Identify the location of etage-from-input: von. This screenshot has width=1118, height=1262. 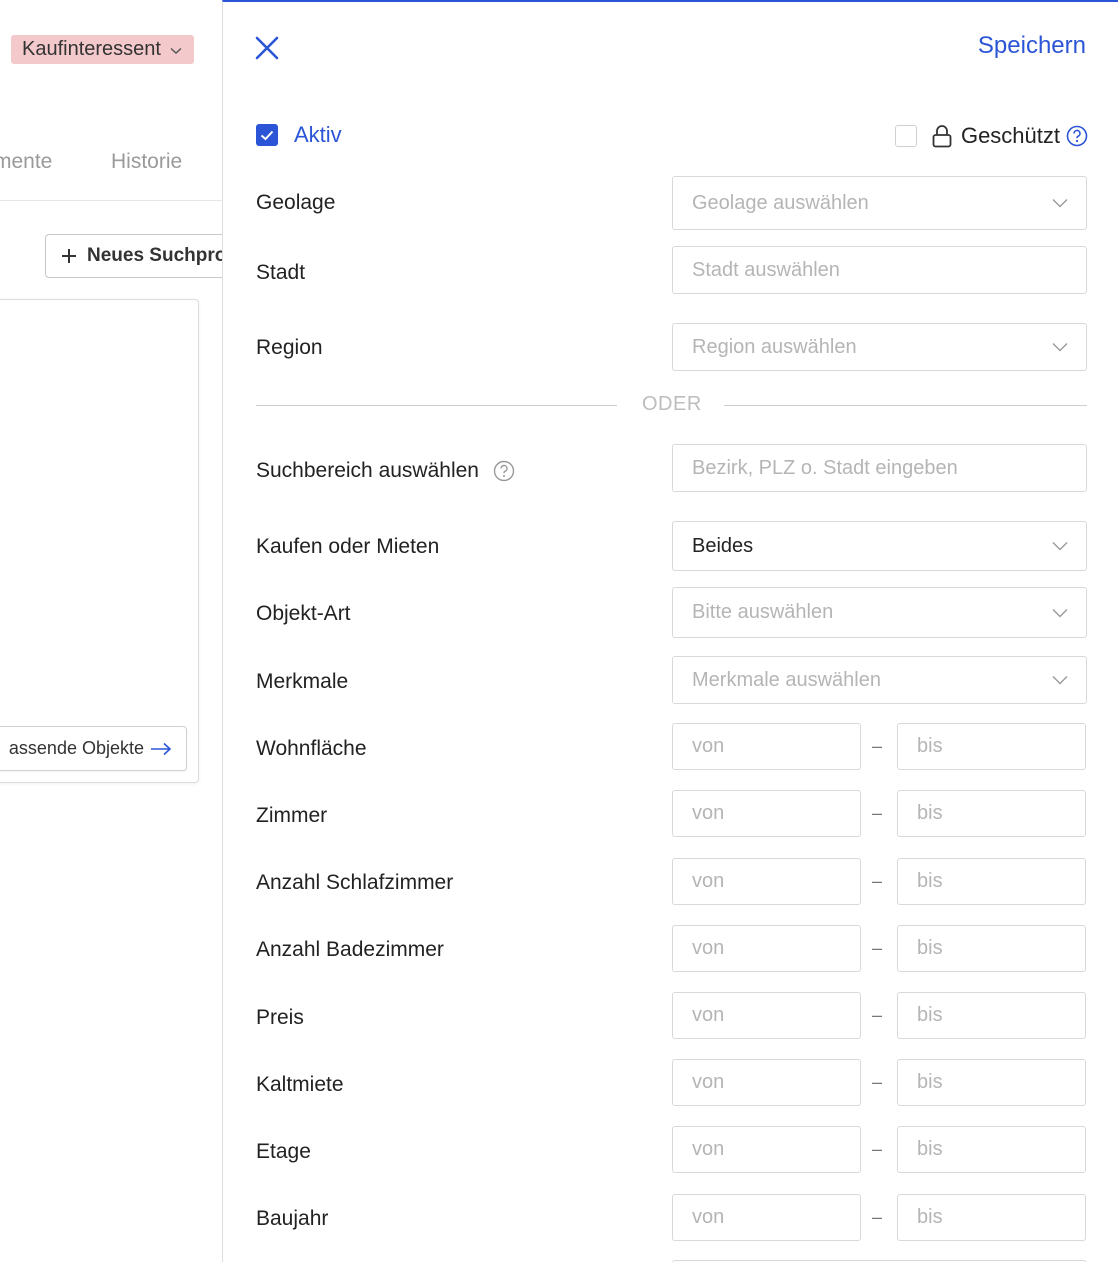
(766, 1149).